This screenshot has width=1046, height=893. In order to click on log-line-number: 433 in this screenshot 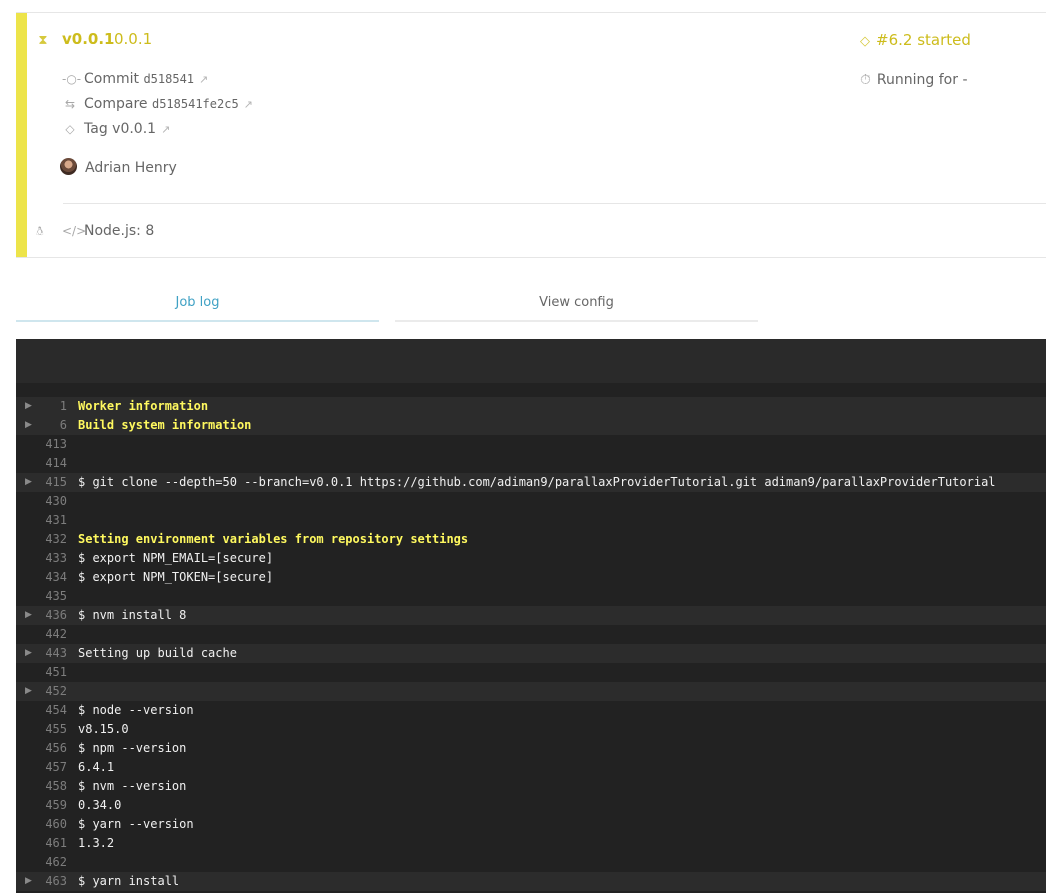, I will do `click(51, 558)`.